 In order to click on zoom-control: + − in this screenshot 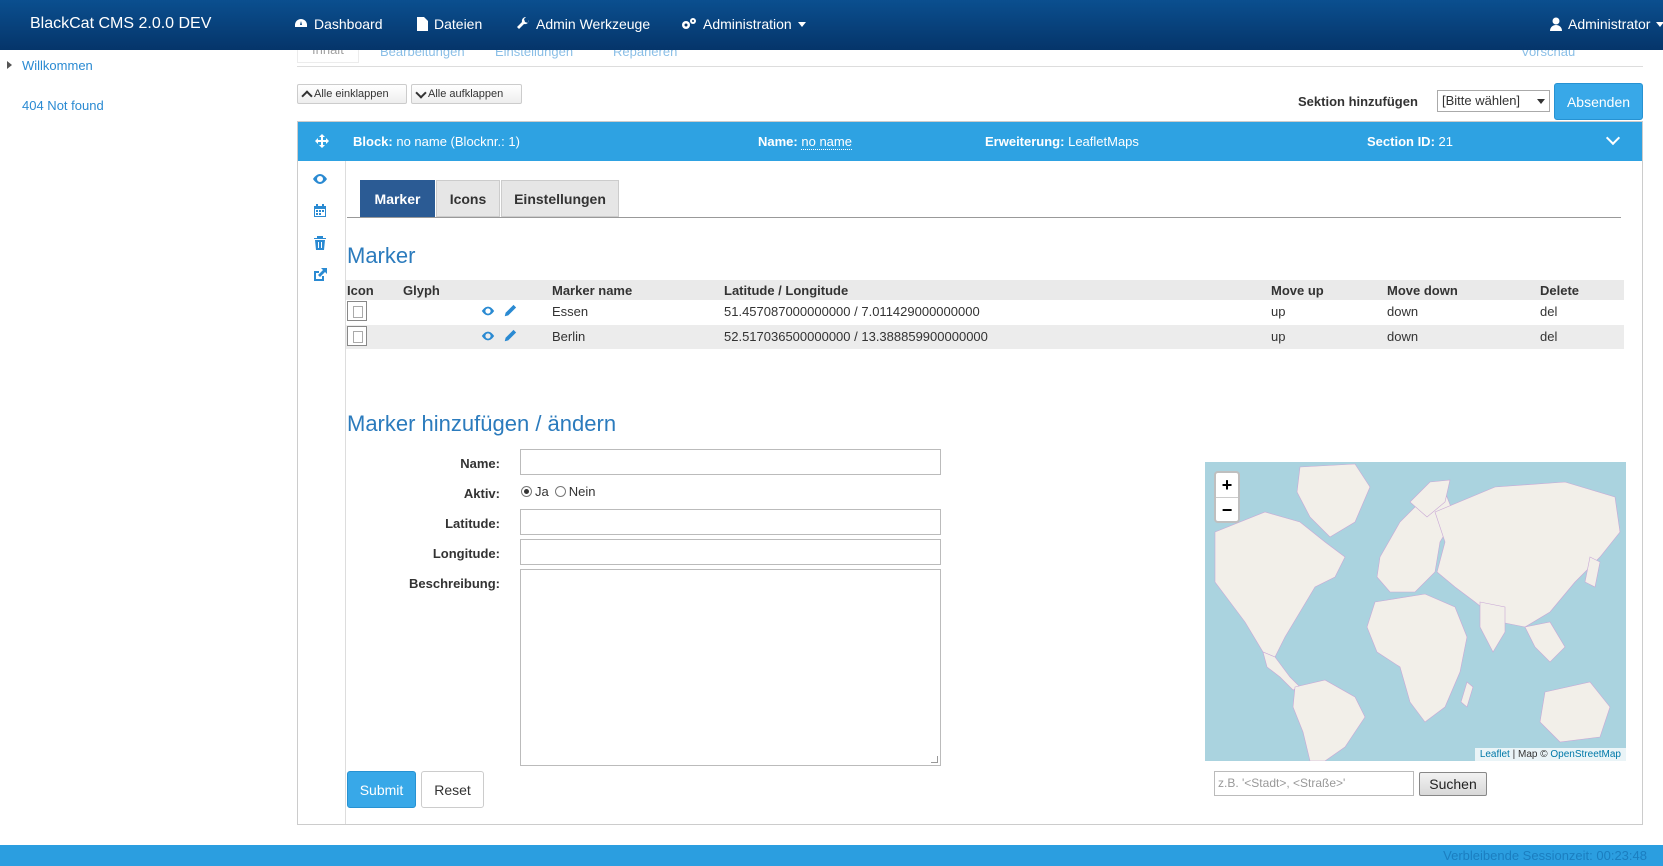, I will do `click(1227, 497)`.